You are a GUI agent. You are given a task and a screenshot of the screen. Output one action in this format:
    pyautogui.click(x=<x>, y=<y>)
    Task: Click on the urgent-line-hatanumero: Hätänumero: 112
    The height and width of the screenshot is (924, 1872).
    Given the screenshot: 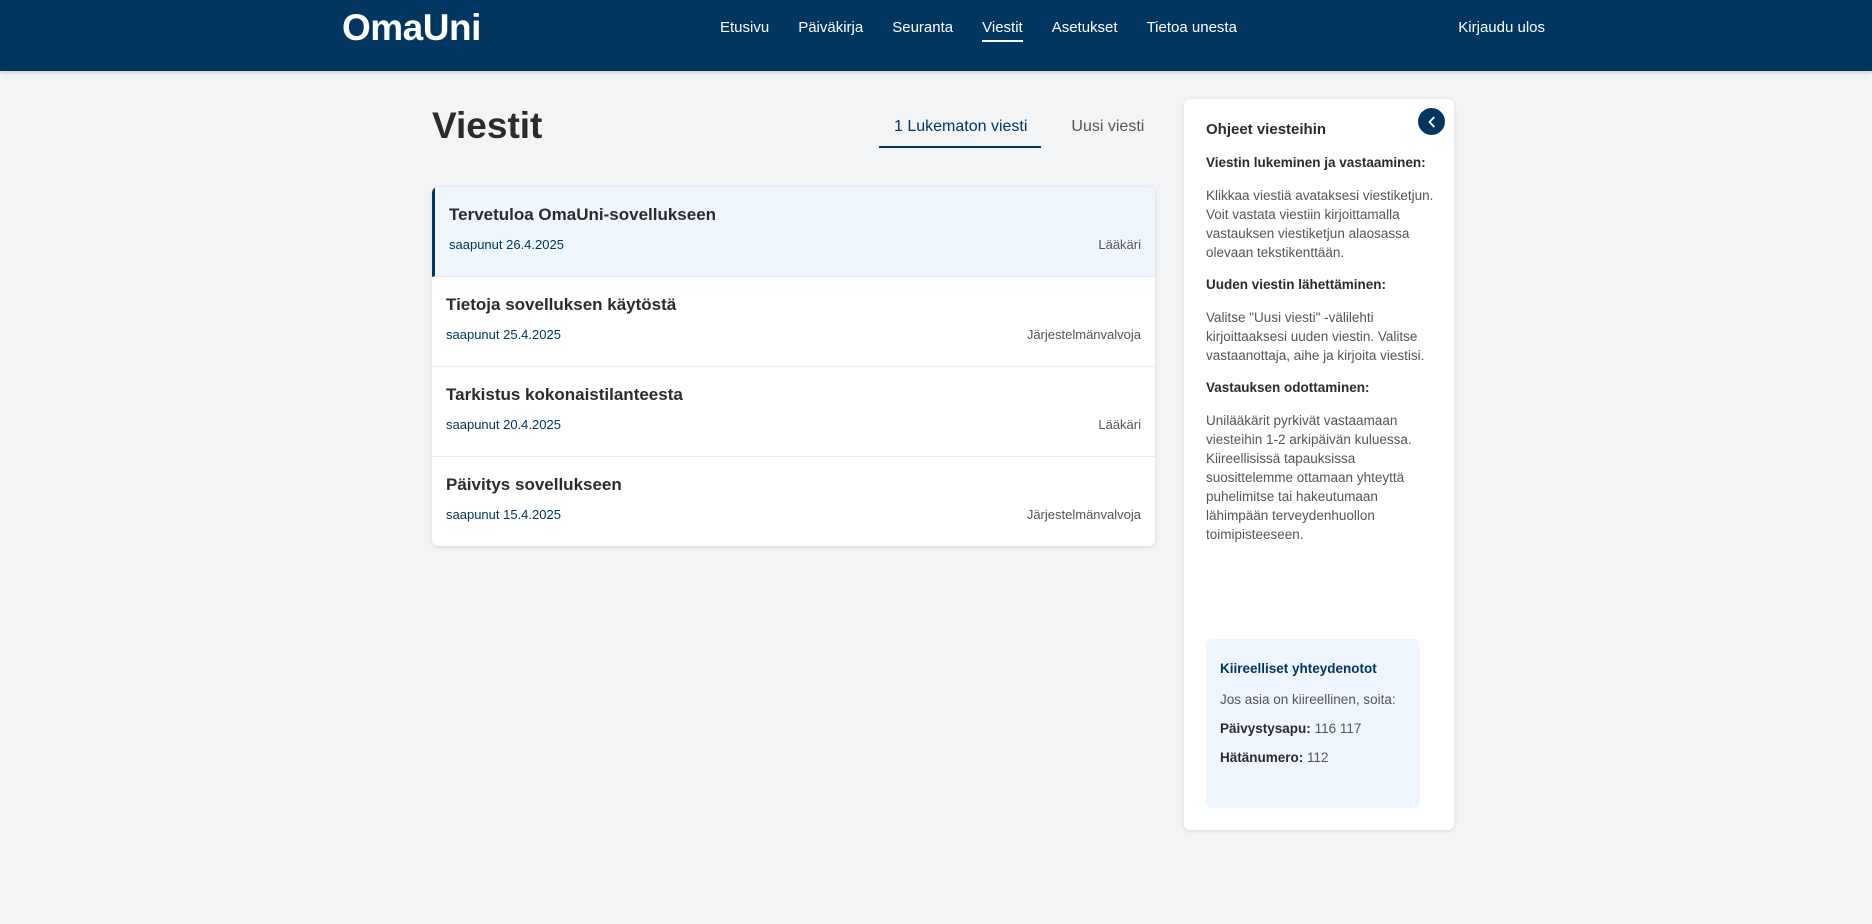 What is the action you would take?
    pyautogui.click(x=1313, y=757)
    